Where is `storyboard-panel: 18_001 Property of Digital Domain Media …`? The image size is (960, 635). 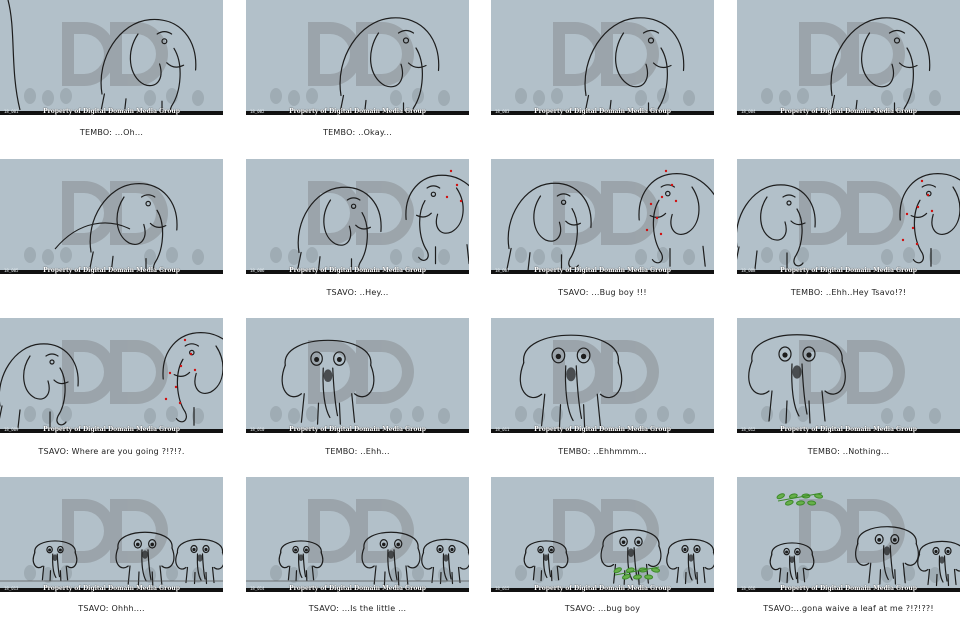 storyboard-panel: 18_001 Property of Digital Domain Media … is located at coordinates (111, 57).